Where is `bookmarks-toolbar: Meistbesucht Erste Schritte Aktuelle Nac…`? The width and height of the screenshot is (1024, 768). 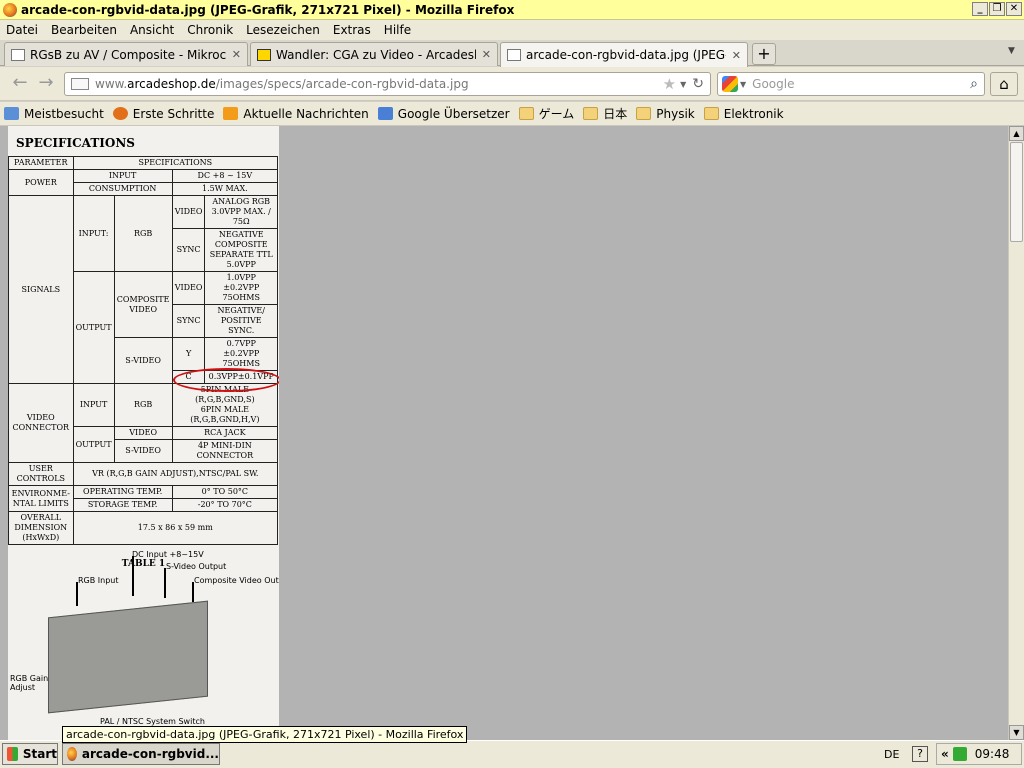 bookmarks-toolbar: Meistbesucht Erste Schritte Aktuelle Nac… is located at coordinates (512, 114).